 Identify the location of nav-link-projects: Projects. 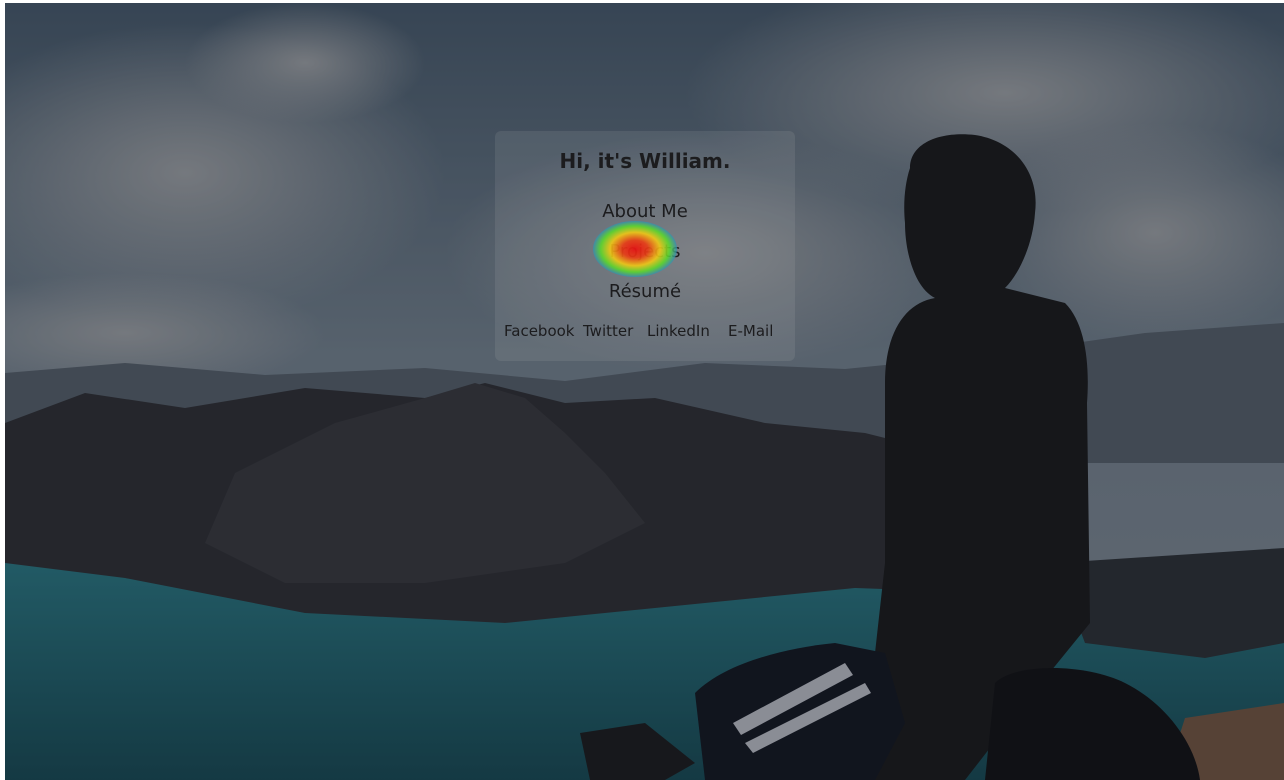
(645, 251).